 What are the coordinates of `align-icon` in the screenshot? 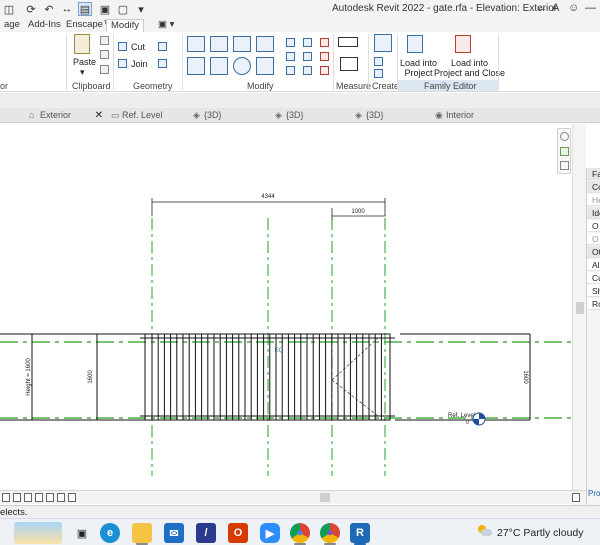 It's located at (196, 44).